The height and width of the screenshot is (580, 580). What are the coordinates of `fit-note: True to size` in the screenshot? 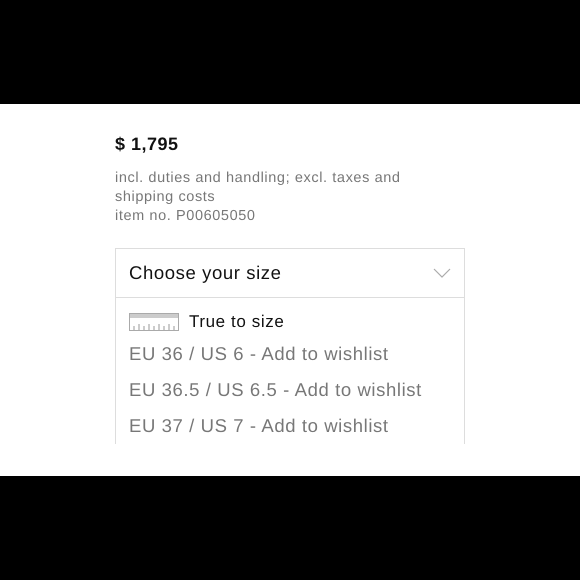 It's located at (236, 322).